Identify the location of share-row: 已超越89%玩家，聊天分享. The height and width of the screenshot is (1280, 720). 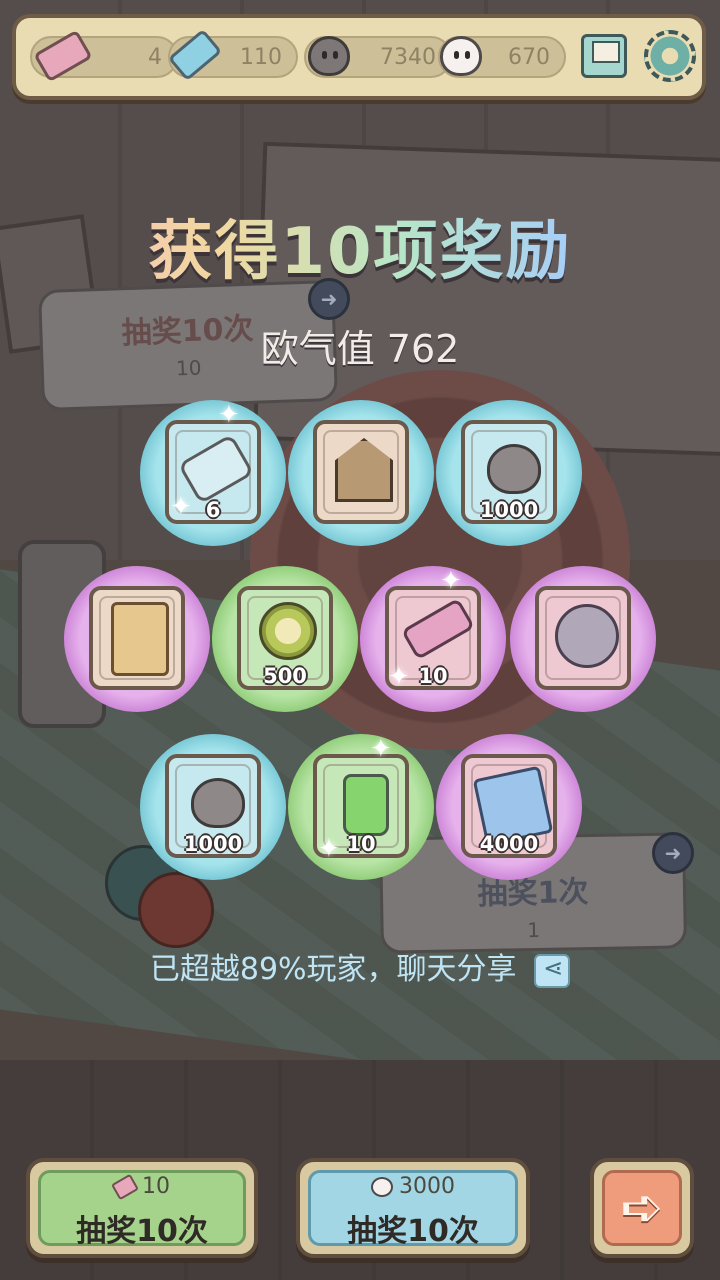
(360, 966).